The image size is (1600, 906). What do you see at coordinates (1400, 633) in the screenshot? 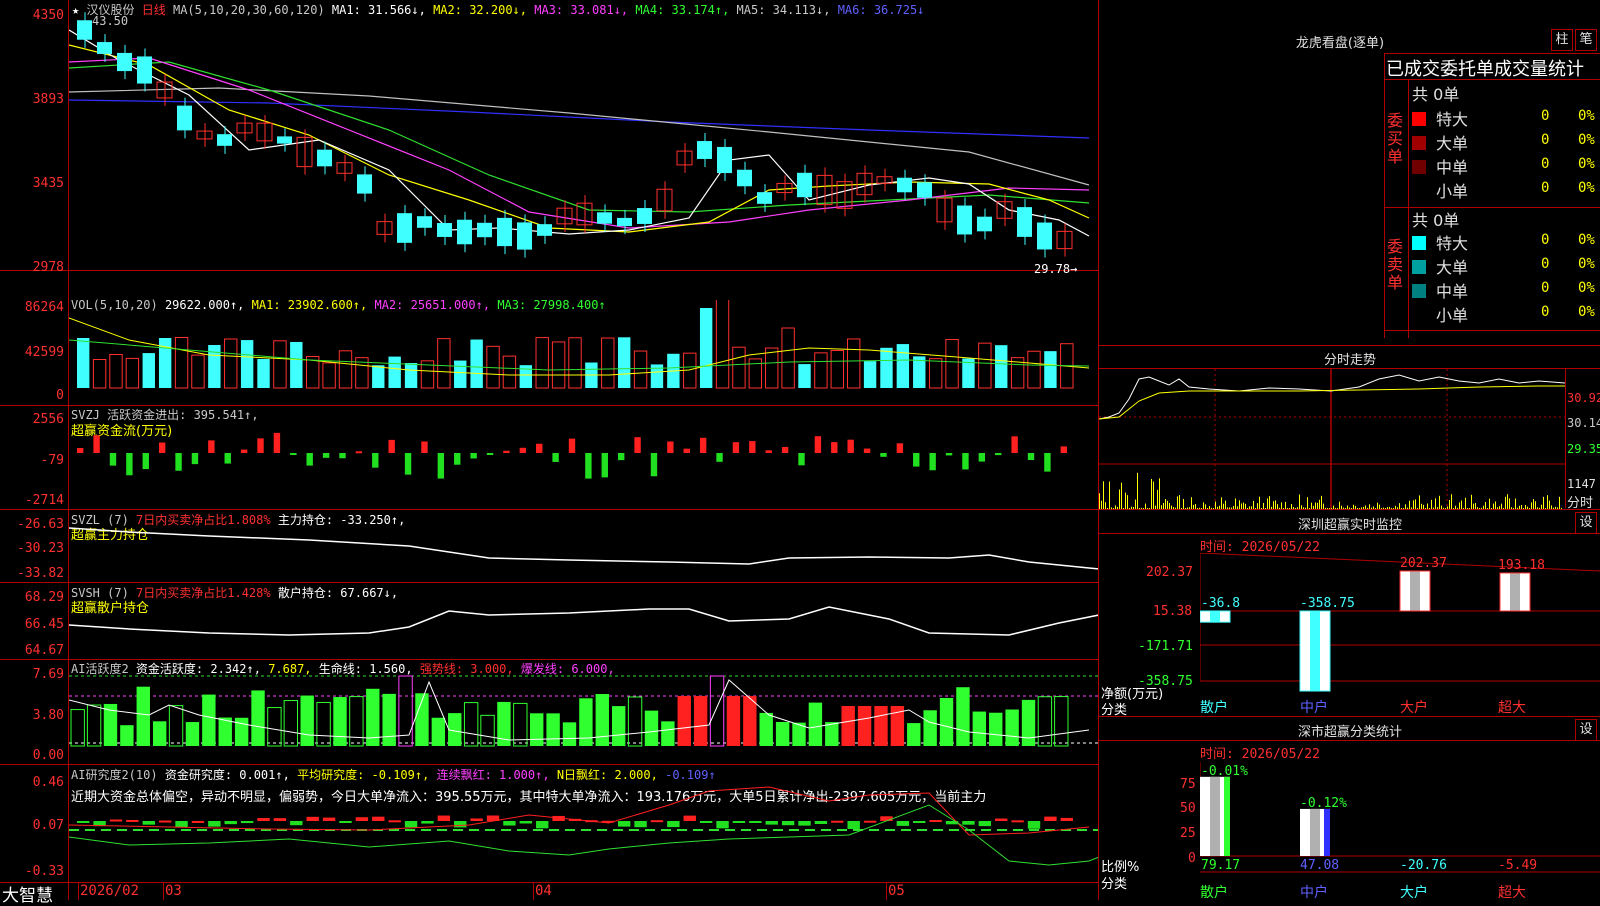
I see `shenzhen-net-chart` at bounding box center [1400, 633].